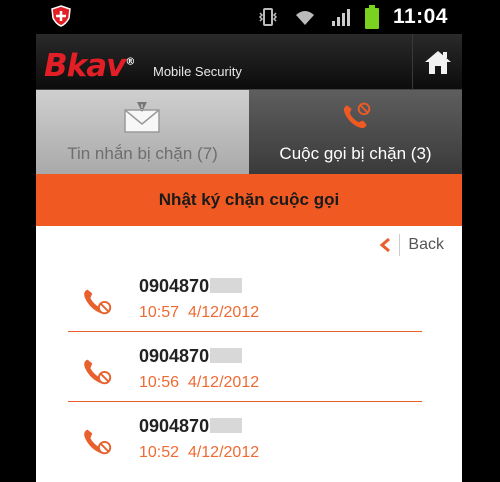 Image resolution: width=500 pixels, height=482 pixels. What do you see at coordinates (355, 153) in the screenshot?
I see `tab-blocked-calls-label: Cuộc gọi bị chặn (3)` at bounding box center [355, 153].